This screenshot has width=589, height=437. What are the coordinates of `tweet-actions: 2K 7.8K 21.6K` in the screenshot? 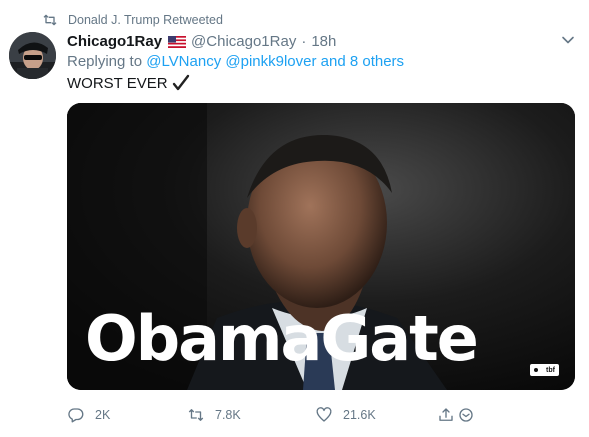 It's located at (277, 415).